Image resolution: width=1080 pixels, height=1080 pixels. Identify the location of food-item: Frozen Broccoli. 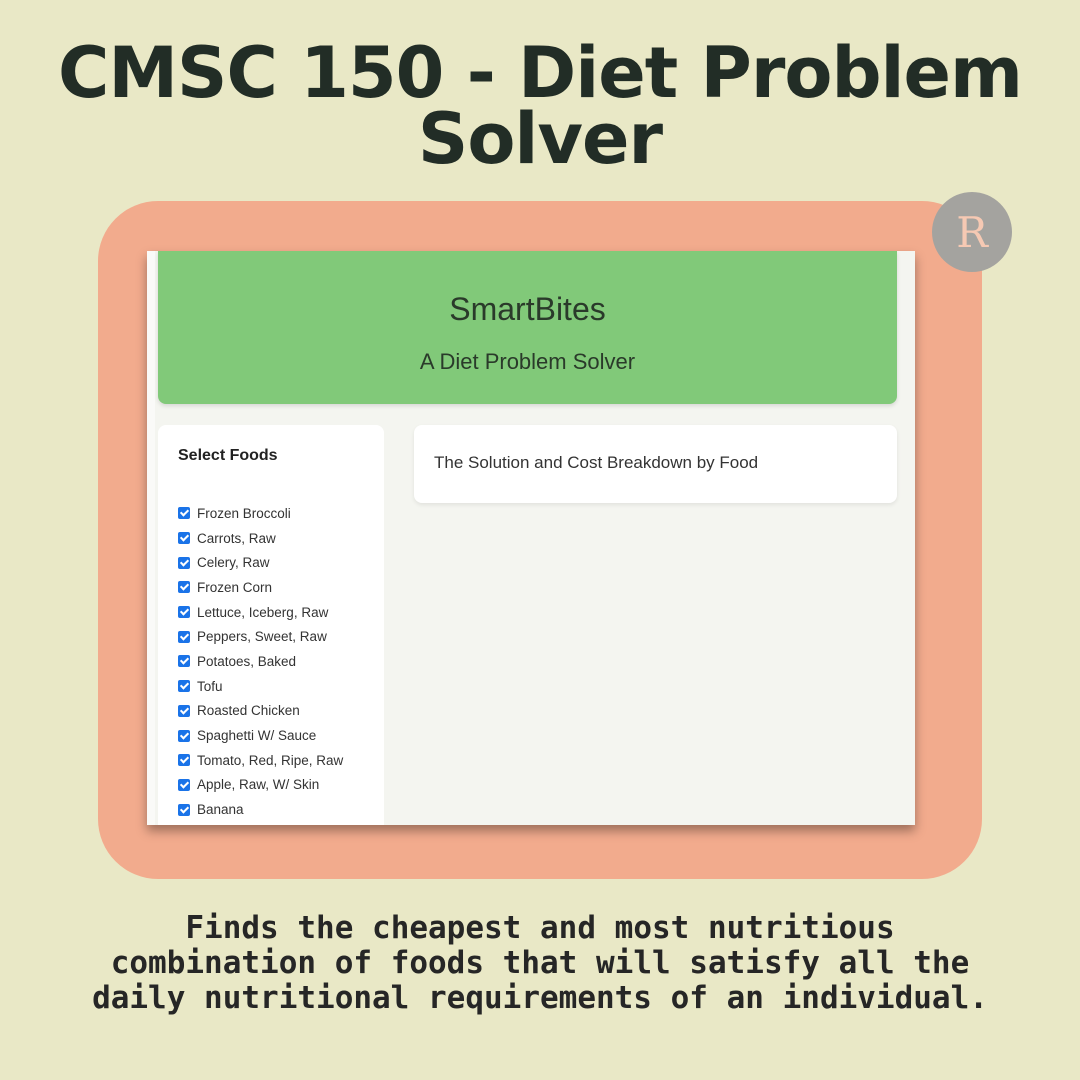
(260, 513).